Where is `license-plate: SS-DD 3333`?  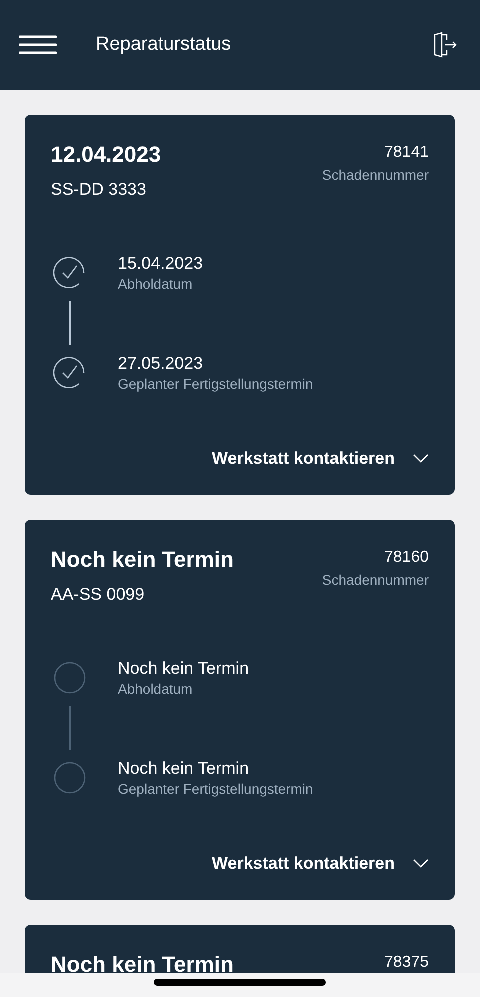
license-plate: SS-DD 3333 is located at coordinates (99, 190).